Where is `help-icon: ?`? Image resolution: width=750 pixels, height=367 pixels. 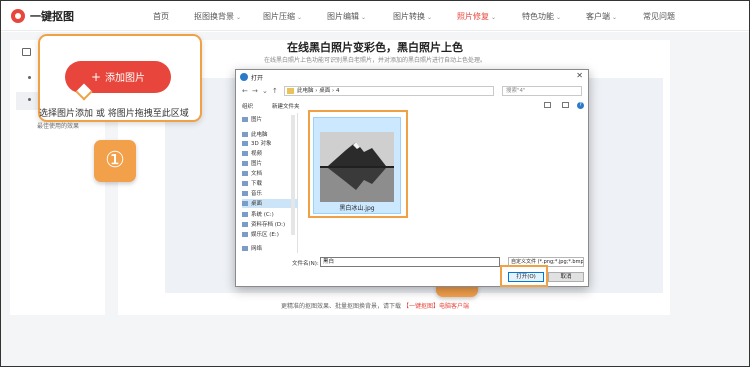 help-icon: ? is located at coordinates (580, 105).